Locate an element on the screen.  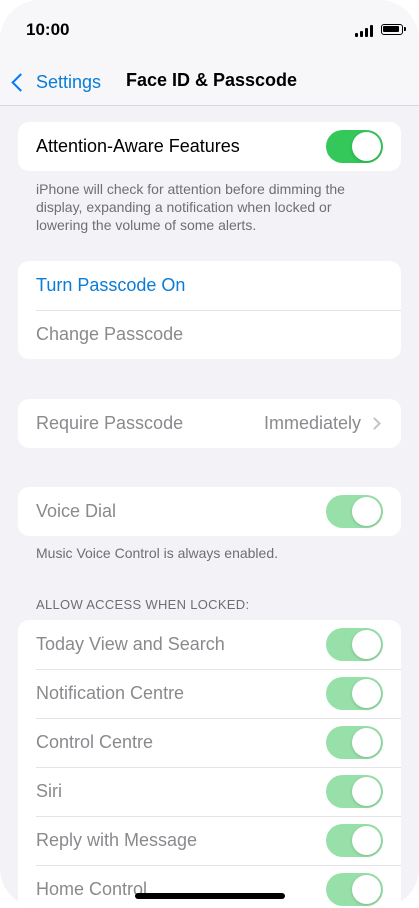
require-passcode-row: Require Passcode Immediately is located at coordinates (209, 423).